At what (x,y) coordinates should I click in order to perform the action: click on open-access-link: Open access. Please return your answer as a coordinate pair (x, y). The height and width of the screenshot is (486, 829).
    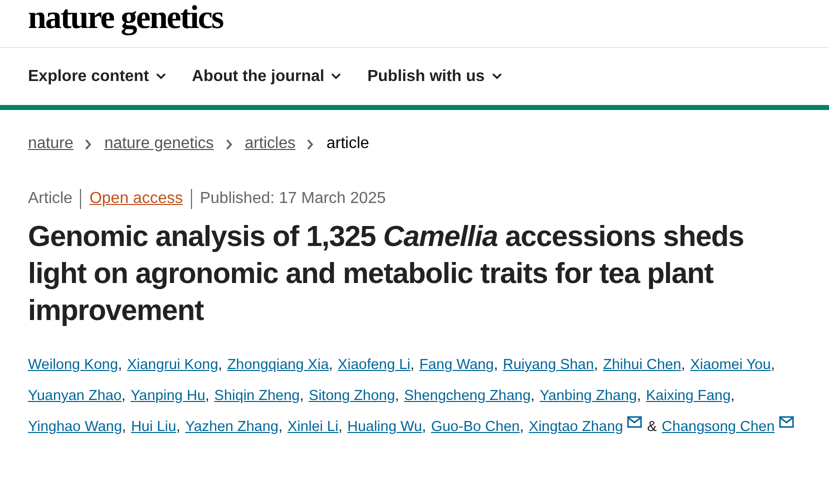
    Looking at the image, I should click on (136, 199).